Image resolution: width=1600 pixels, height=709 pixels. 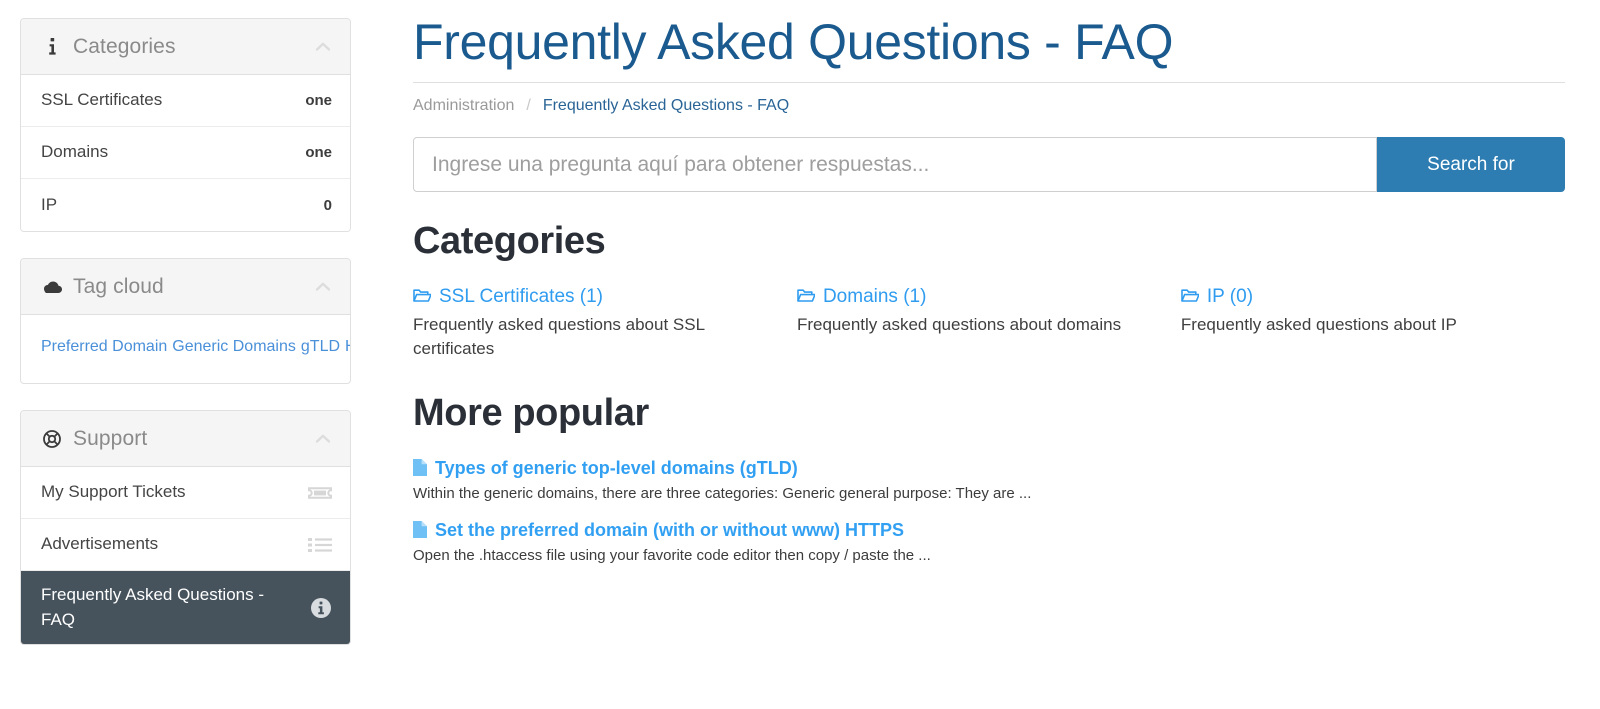 What do you see at coordinates (75, 152) in the screenshot?
I see `sidebar-item-label: Domains` at bounding box center [75, 152].